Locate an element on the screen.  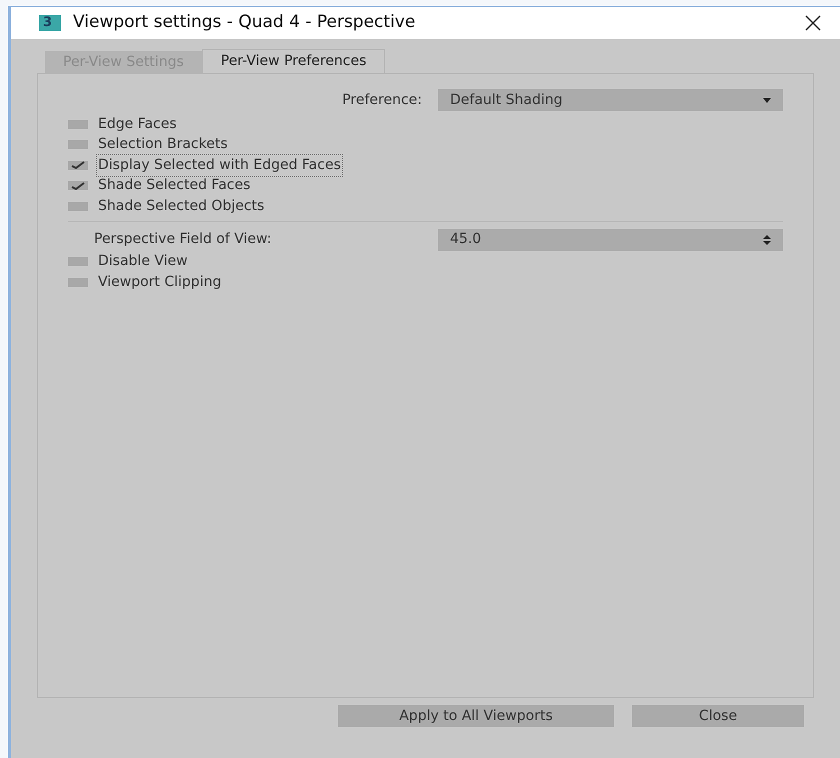
checkbox-label: Disable View is located at coordinates (143, 262).